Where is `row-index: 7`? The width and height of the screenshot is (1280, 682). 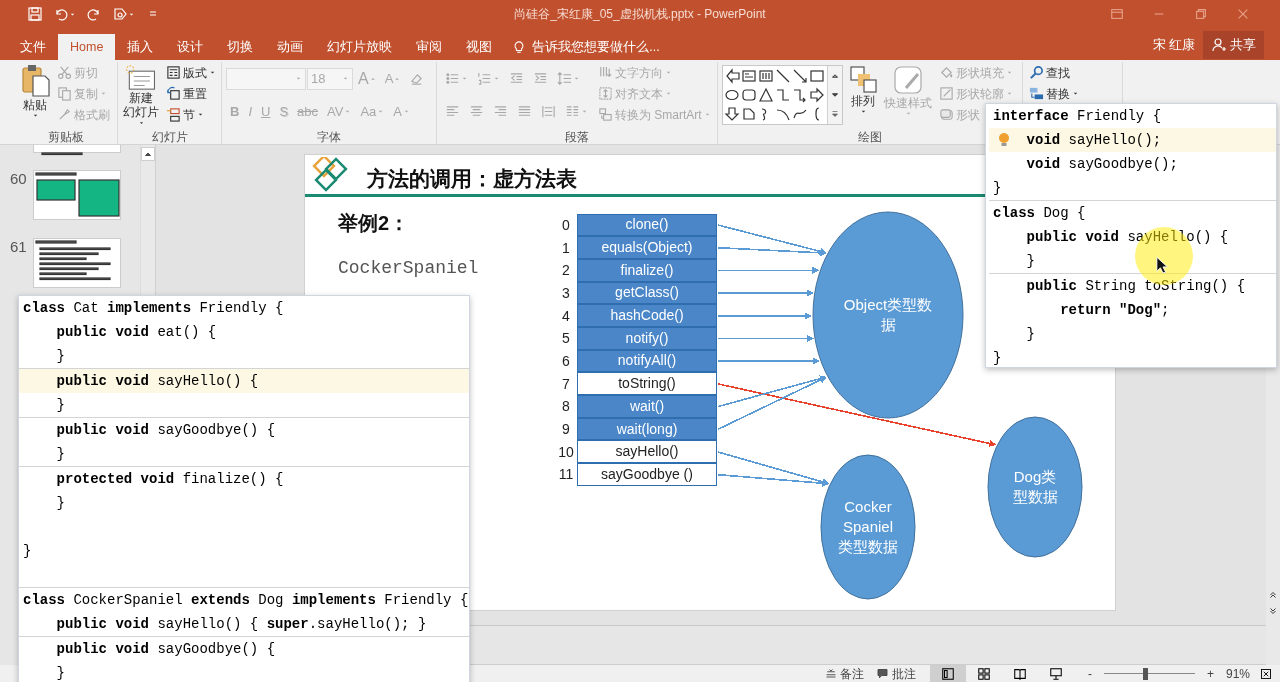 row-index: 7 is located at coordinates (566, 384).